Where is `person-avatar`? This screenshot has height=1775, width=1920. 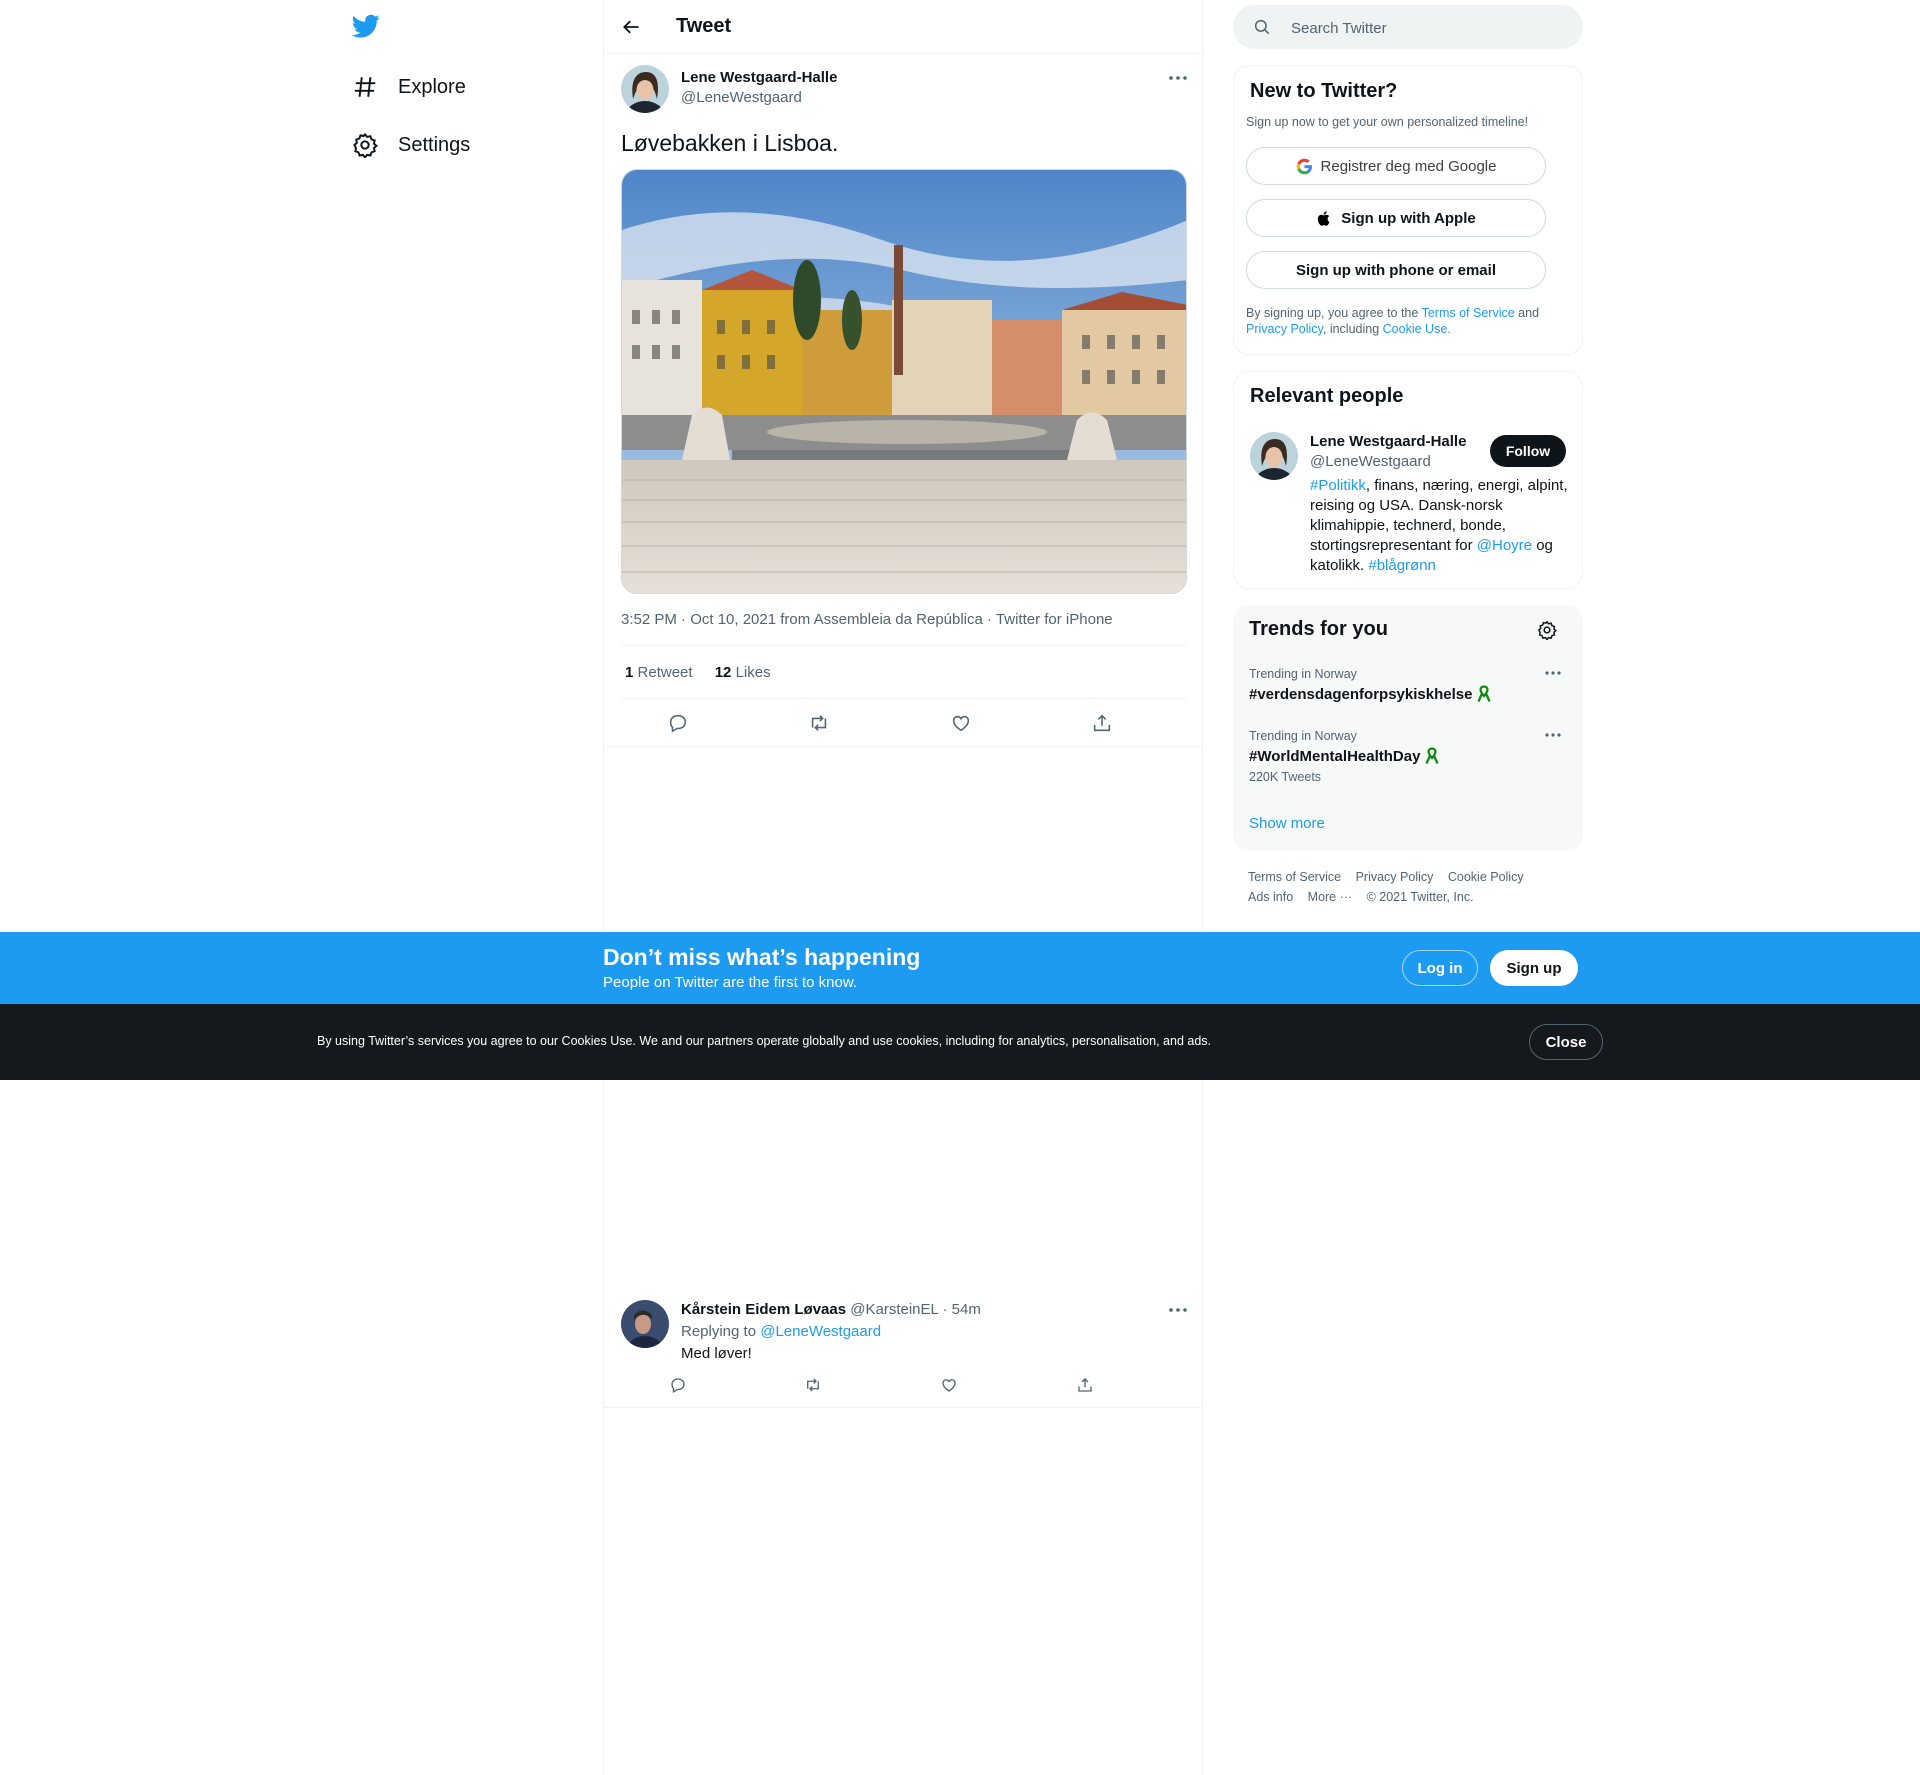
person-avatar is located at coordinates (1274, 456).